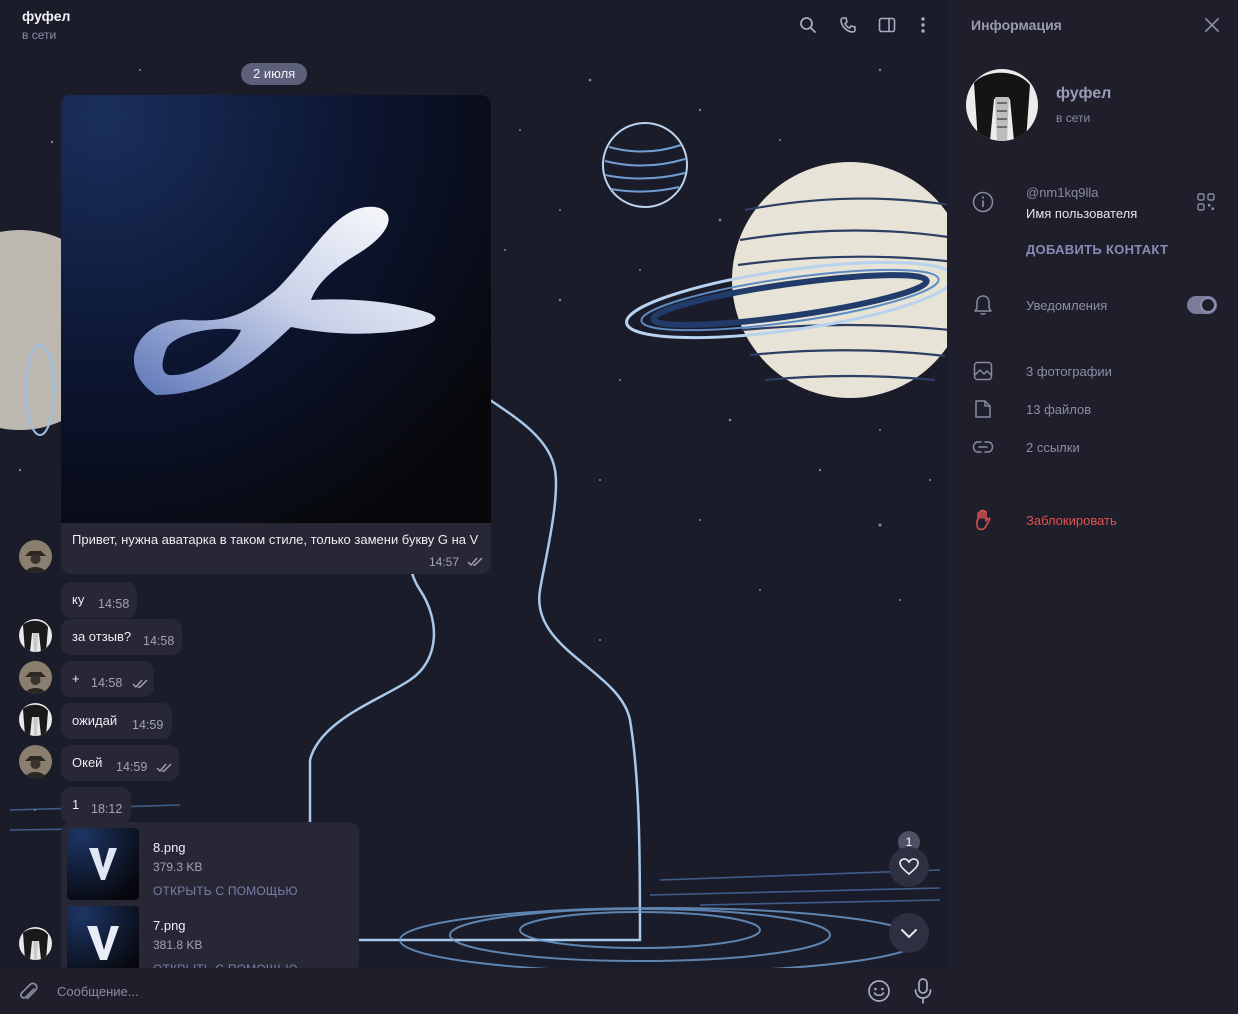 The height and width of the screenshot is (1014, 1238). What do you see at coordinates (1097, 249) in the screenshot?
I see `add-contact-button: ДОБАВИТЬ КОНТАКТ` at bounding box center [1097, 249].